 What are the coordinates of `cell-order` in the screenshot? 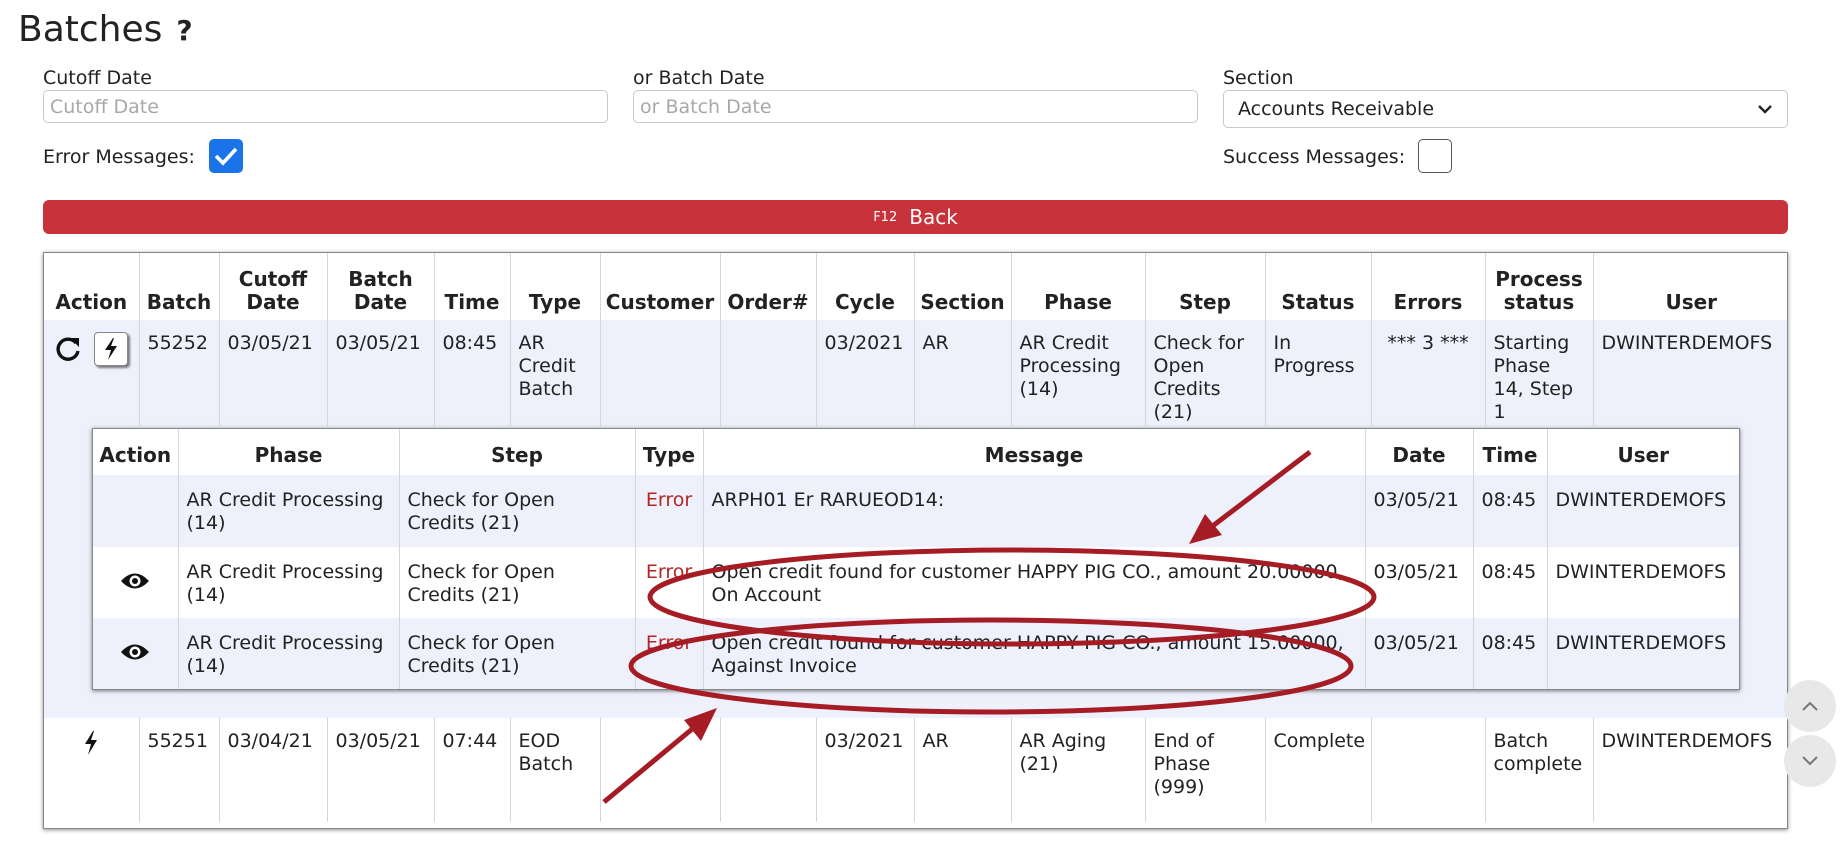 It's located at (767, 374).